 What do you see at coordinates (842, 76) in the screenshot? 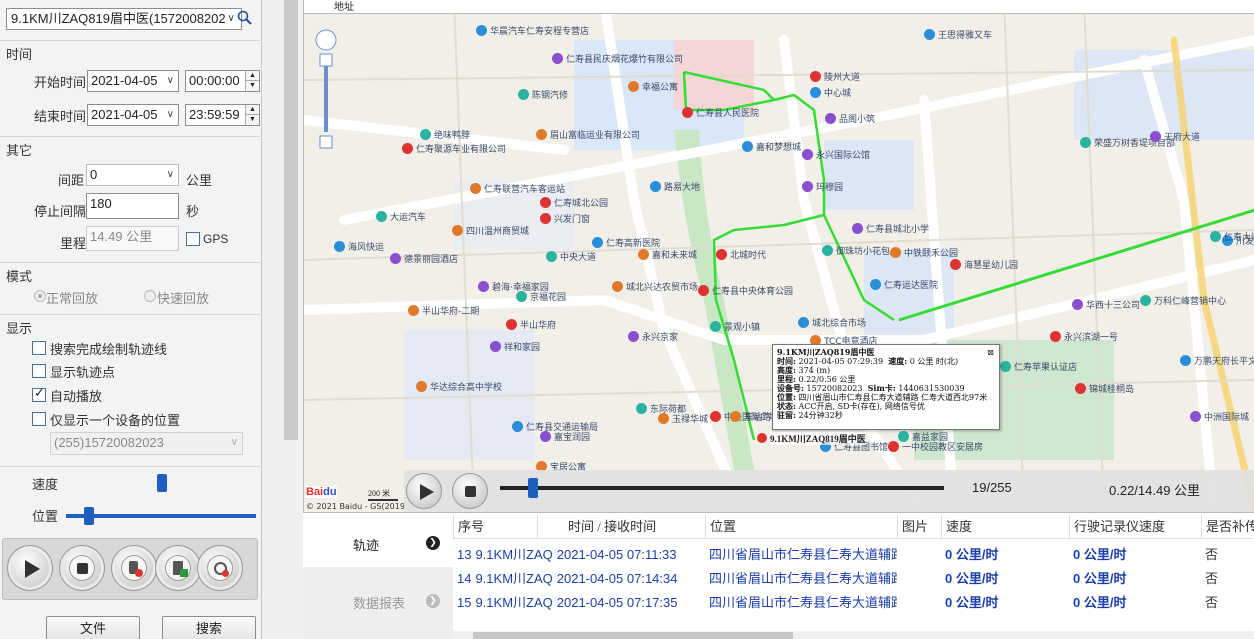
I see `poi-label: 陵州大道` at bounding box center [842, 76].